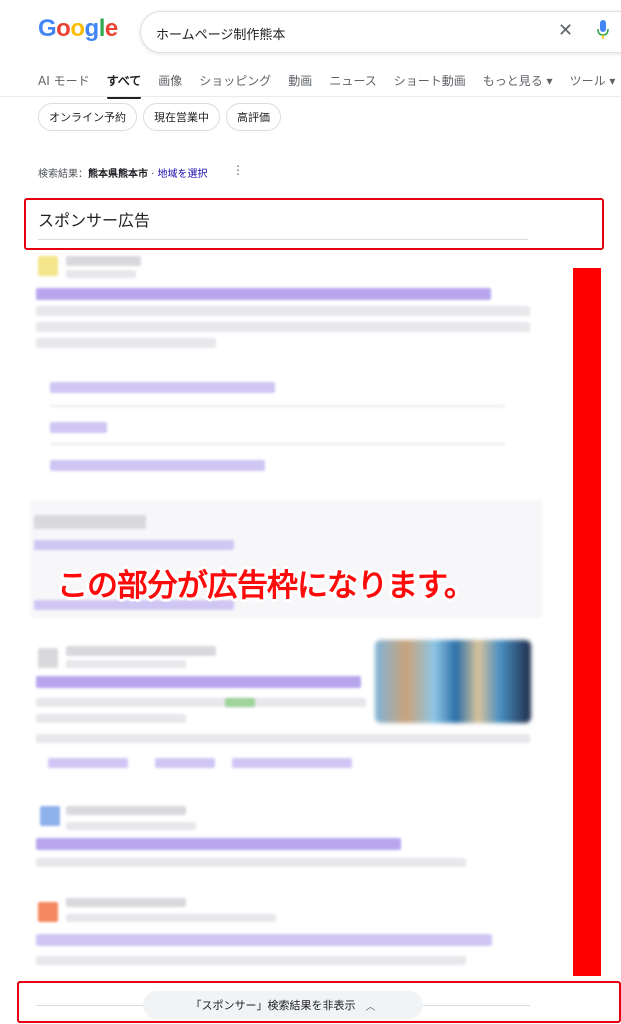 The height and width of the screenshot is (1024, 621). What do you see at coordinates (476, 1005) in the screenshot?
I see `divider-right` at bounding box center [476, 1005].